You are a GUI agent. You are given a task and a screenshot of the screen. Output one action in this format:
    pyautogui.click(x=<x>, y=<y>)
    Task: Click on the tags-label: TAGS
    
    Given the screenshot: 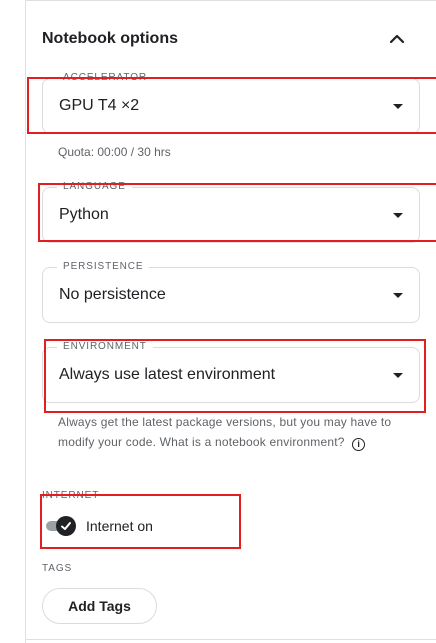 What is the action you would take?
    pyautogui.click(x=57, y=568)
    